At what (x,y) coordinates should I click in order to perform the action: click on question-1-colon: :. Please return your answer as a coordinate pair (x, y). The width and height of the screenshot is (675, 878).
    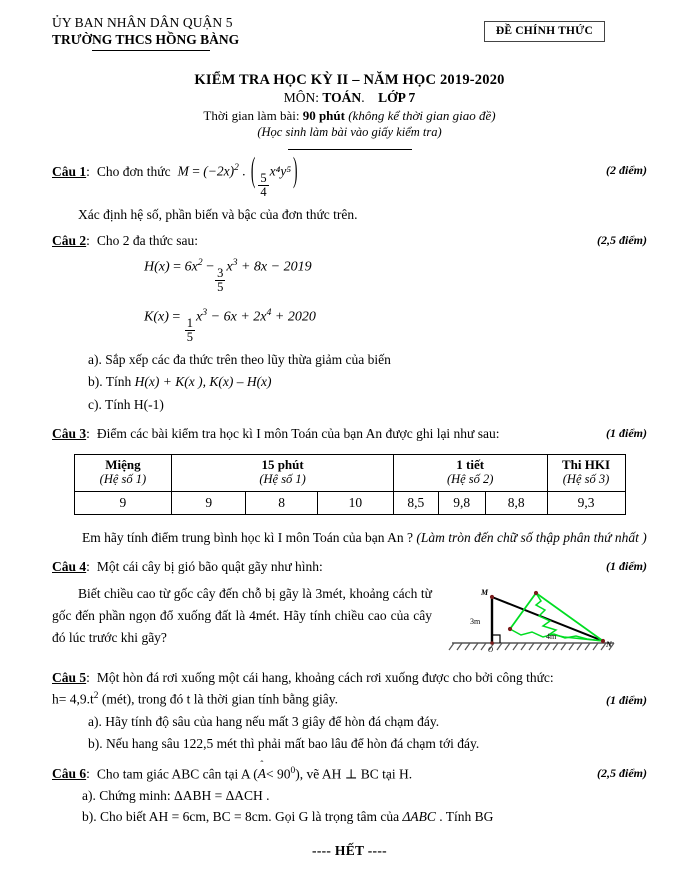
    Looking at the image, I should click on (88, 171).